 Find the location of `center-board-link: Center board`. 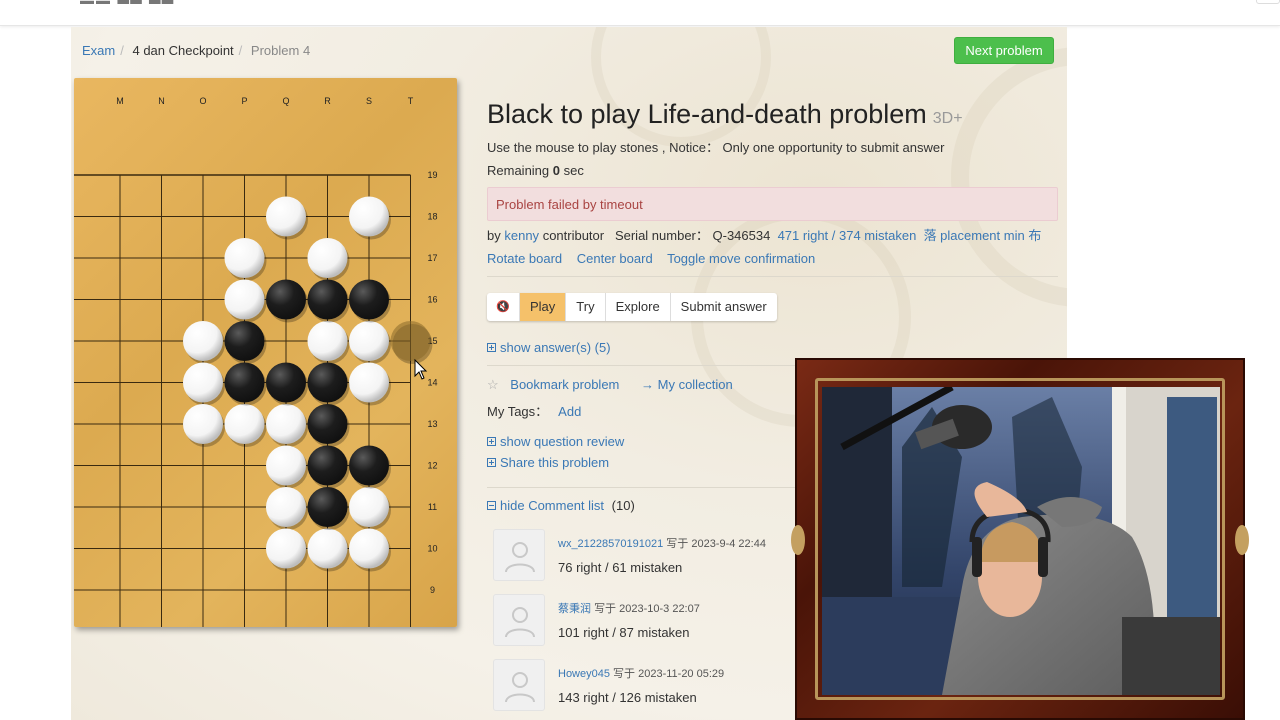

center-board-link: Center board is located at coordinates (615, 258).